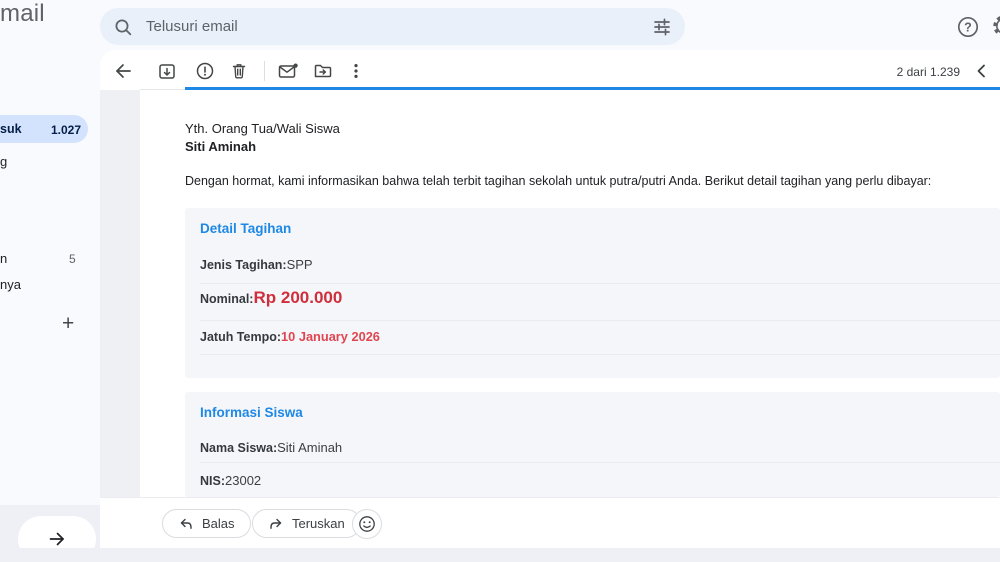  I want to click on row-label: Nama Siswa:, so click(239, 448).